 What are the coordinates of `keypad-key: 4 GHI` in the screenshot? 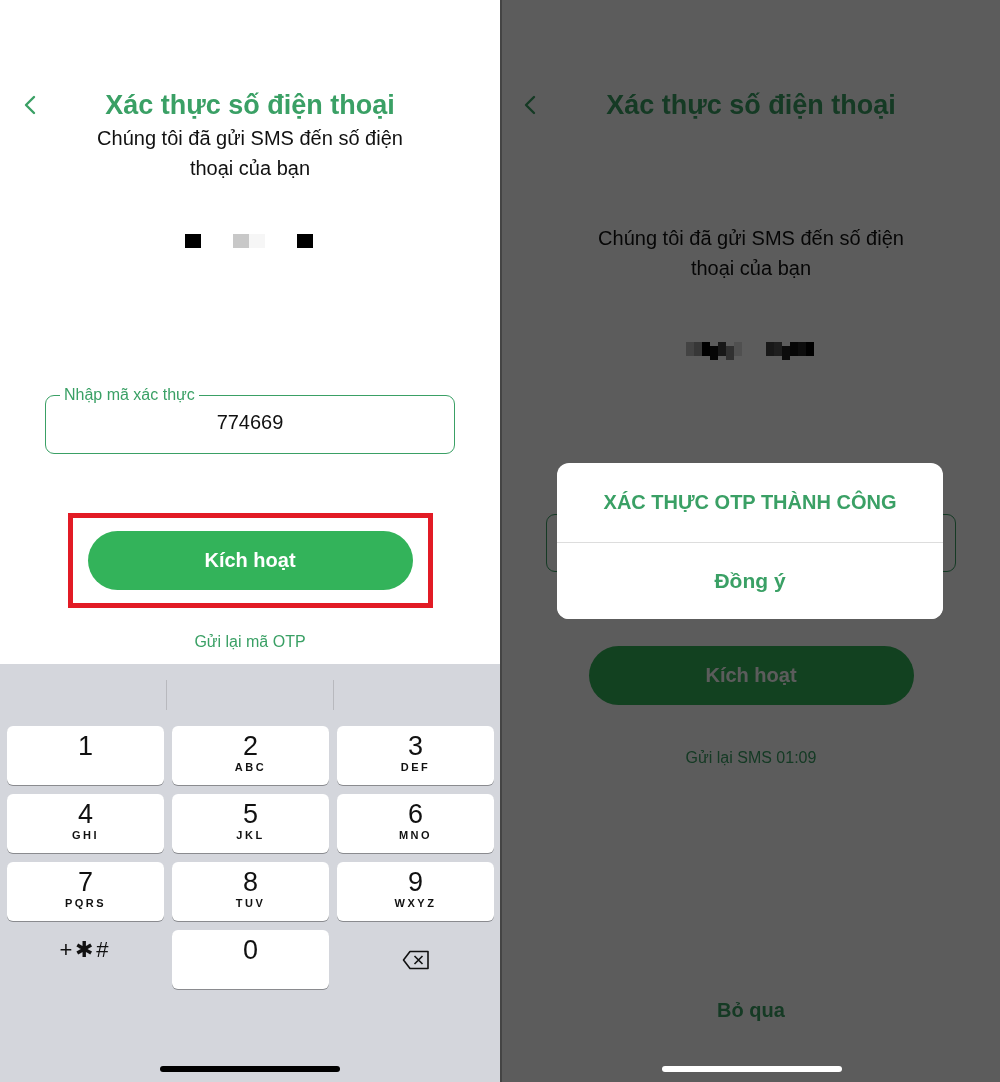 It's located at (85, 823).